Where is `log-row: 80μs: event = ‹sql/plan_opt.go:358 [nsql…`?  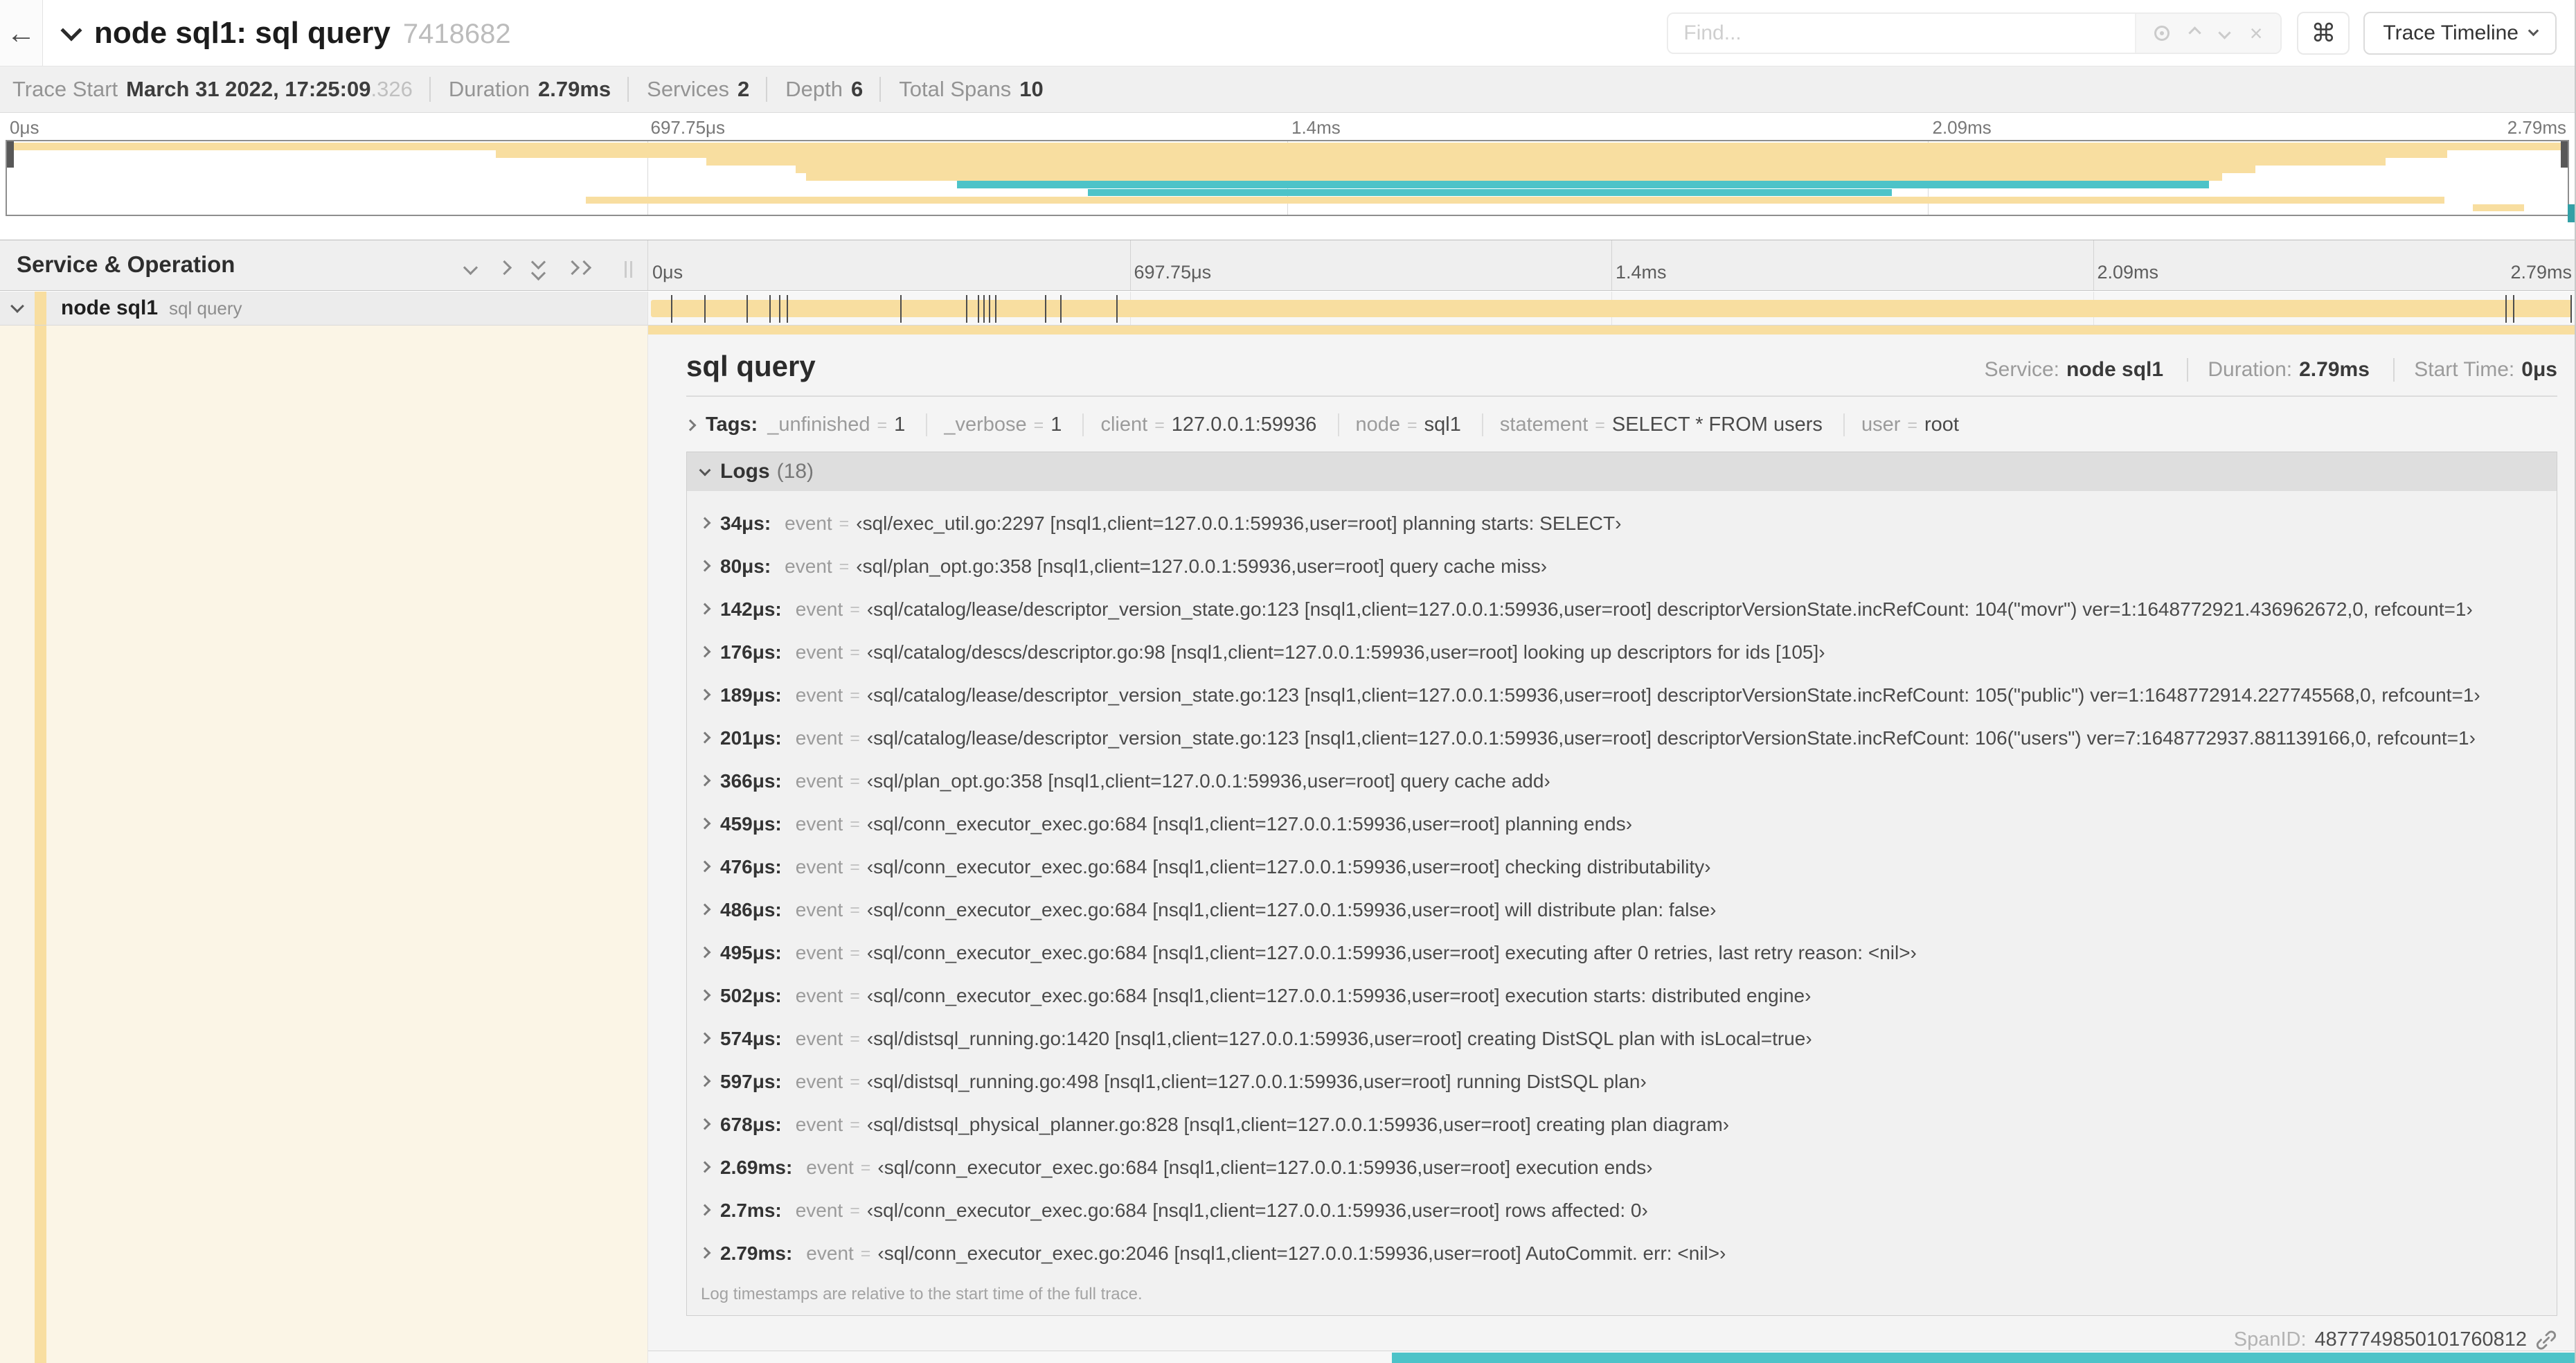
log-row: 80μs: event = ‹sql/plan_opt.go:358 [nsql… is located at coordinates (1622, 566).